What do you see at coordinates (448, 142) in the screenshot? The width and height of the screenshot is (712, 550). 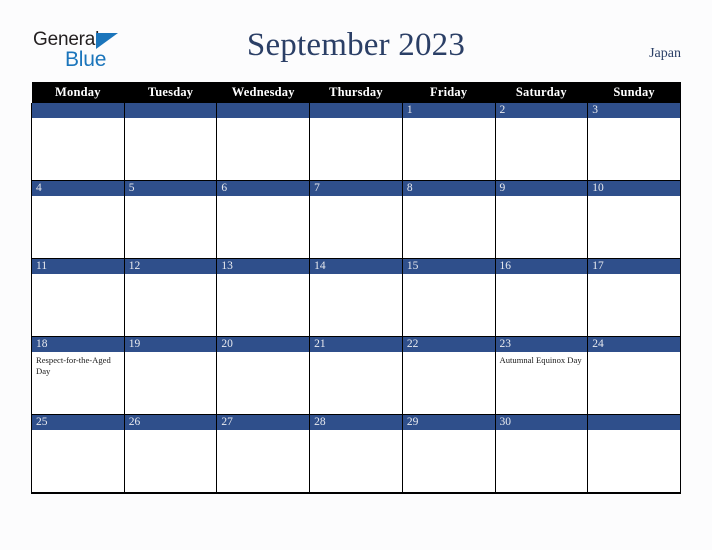 I see `day-cell: 1` at bounding box center [448, 142].